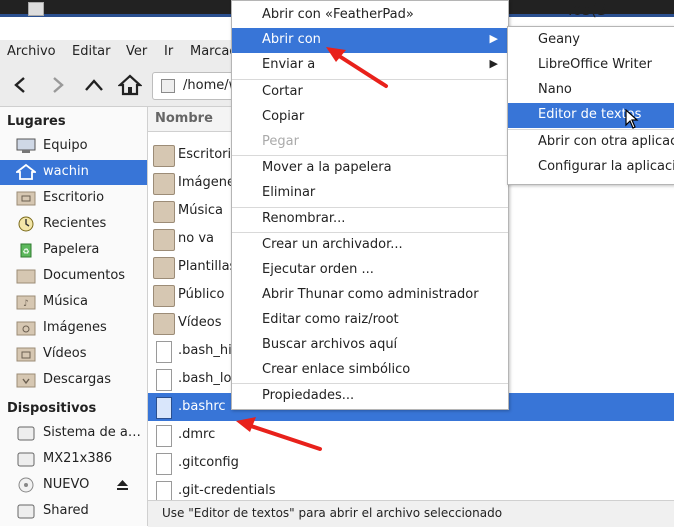 The width and height of the screenshot is (674, 527). What do you see at coordinates (20, 85) in the screenshot?
I see `back-button` at bounding box center [20, 85].